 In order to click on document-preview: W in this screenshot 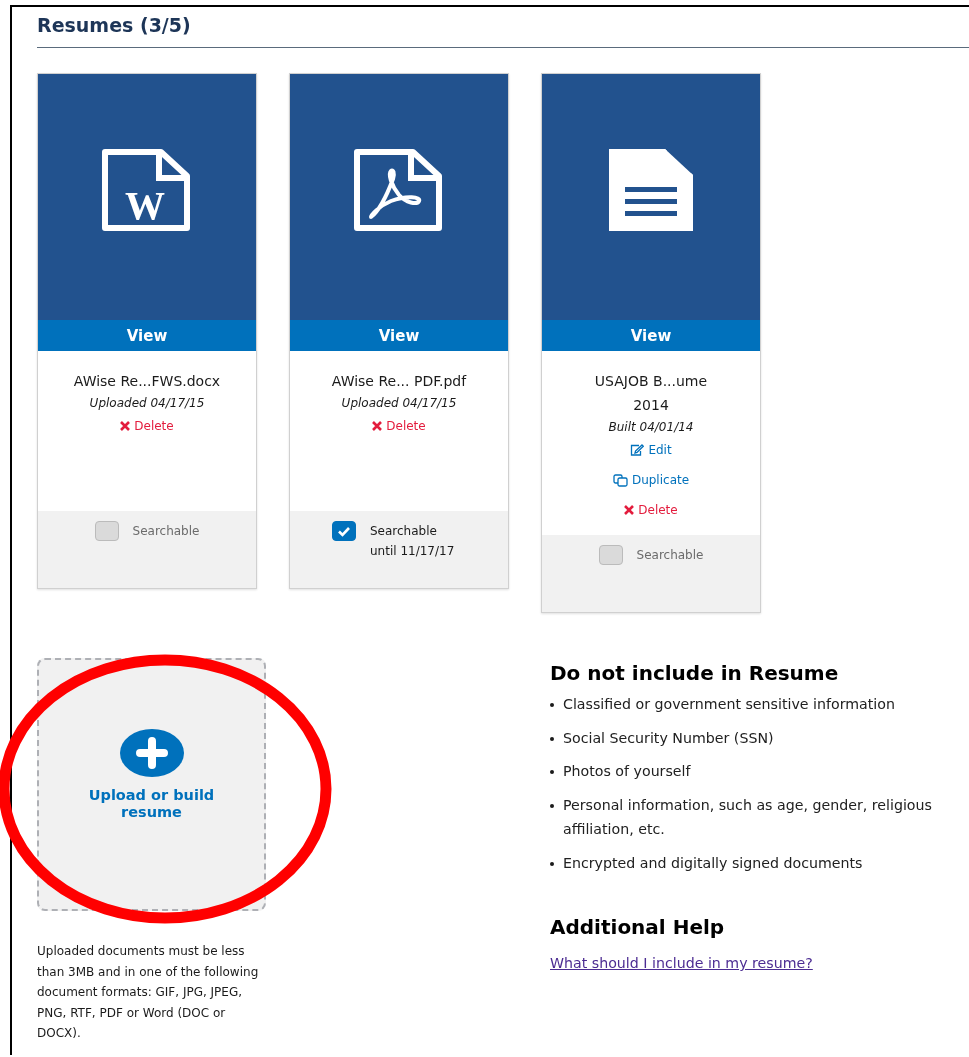, I will do `click(147, 197)`.